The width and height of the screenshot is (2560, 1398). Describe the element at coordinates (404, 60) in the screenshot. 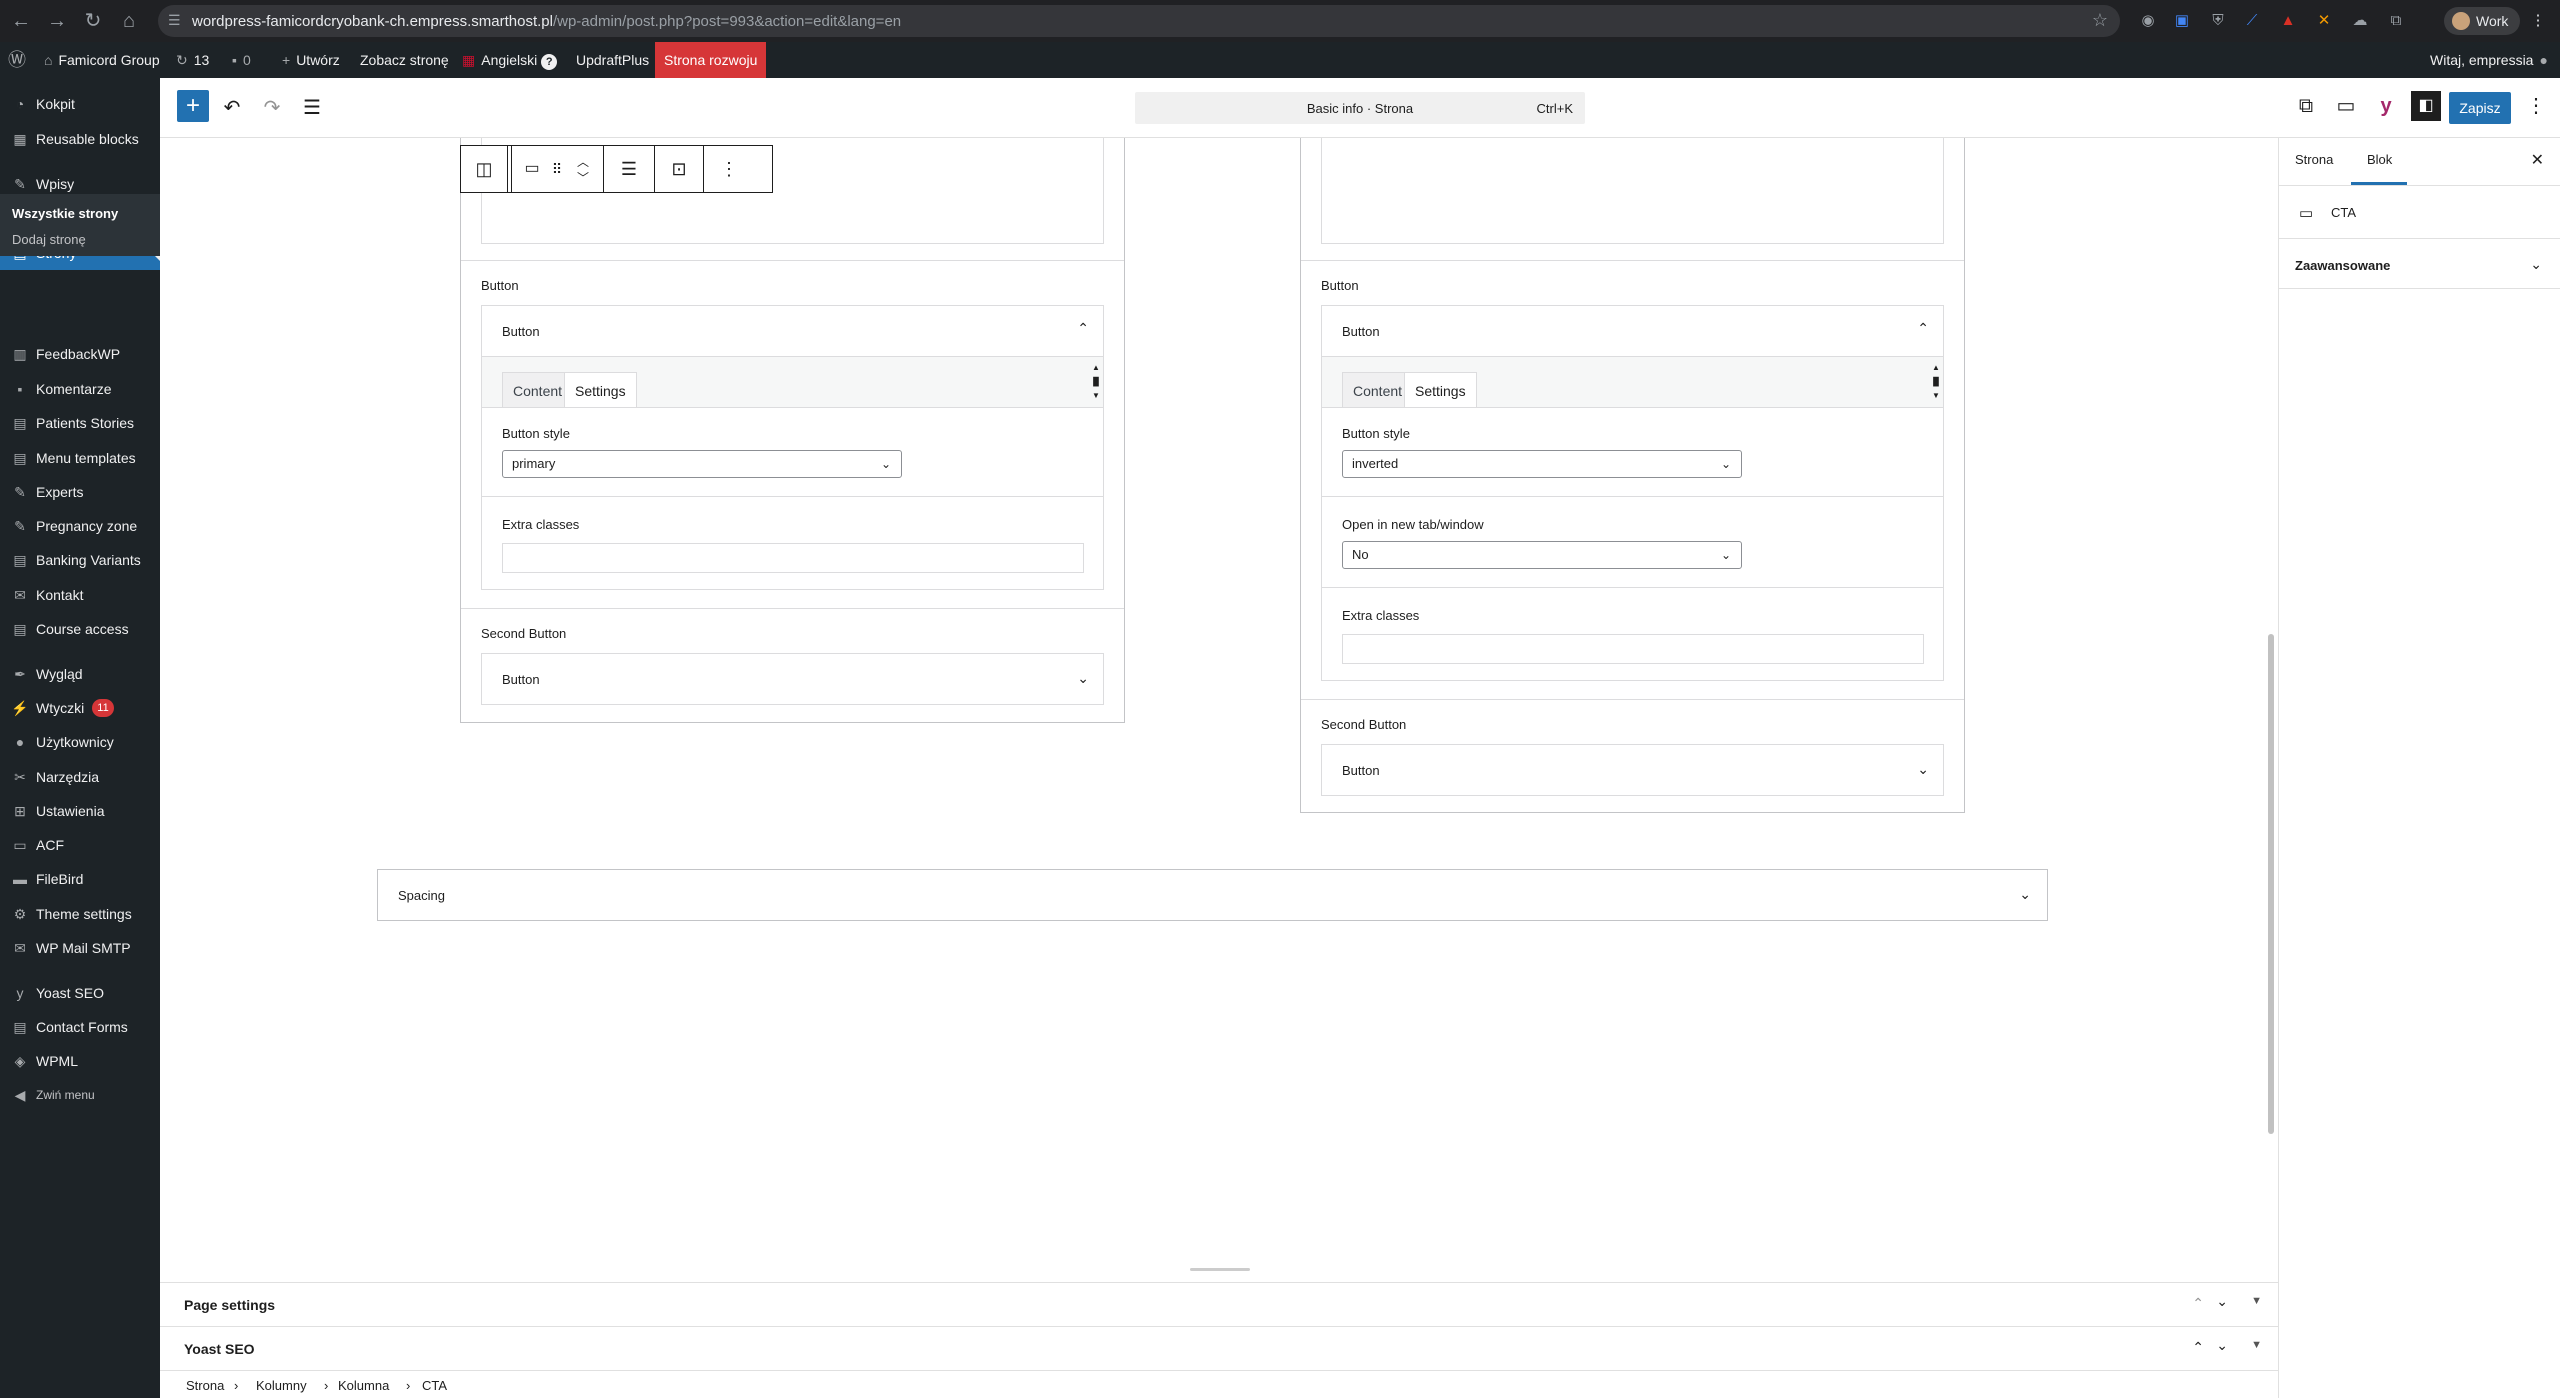

I see `view-page-link: Zobacz stronę` at that location.